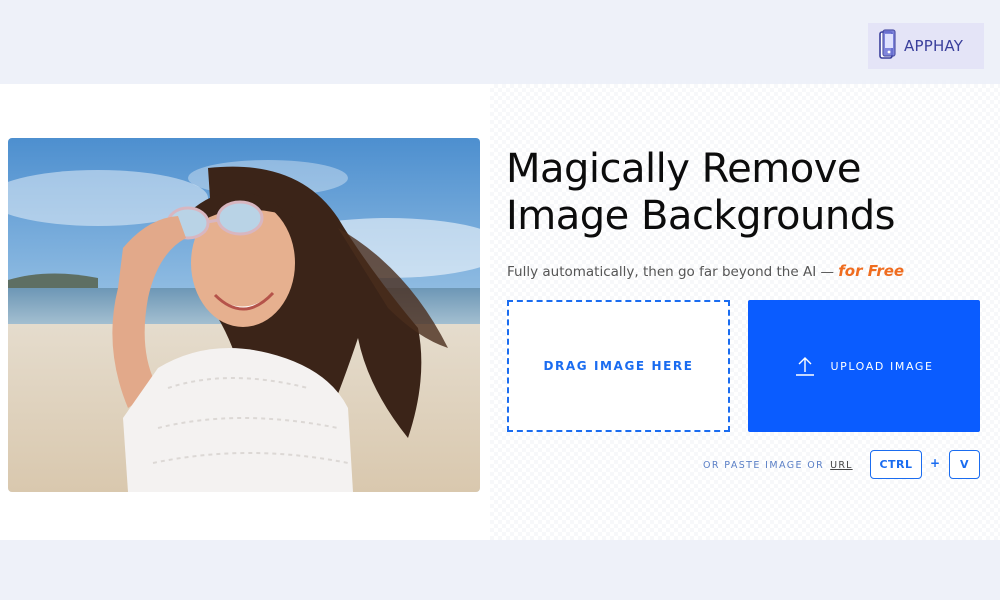 The height and width of the screenshot is (600, 1000). Describe the element at coordinates (871, 271) in the screenshot. I see `free-emphasis: for Free` at that location.